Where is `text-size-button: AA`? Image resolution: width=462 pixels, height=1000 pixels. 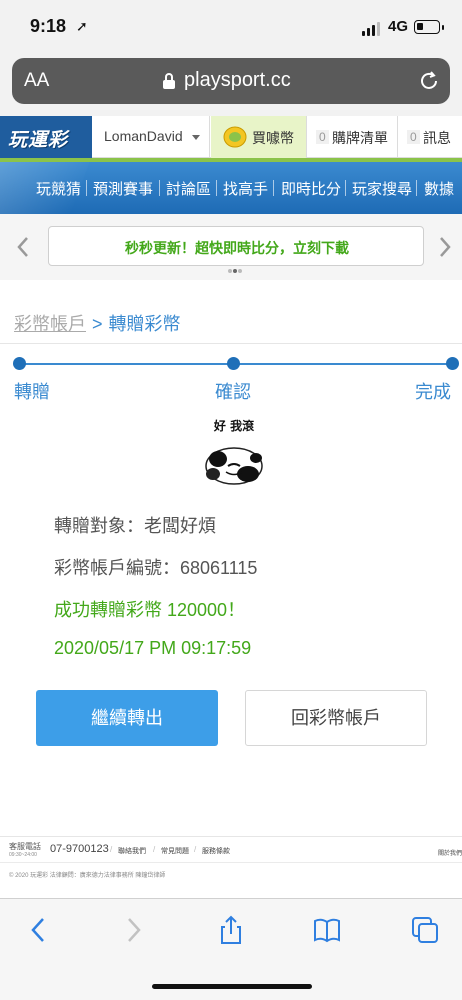
text-size-button: AA is located at coordinates (36, 81).